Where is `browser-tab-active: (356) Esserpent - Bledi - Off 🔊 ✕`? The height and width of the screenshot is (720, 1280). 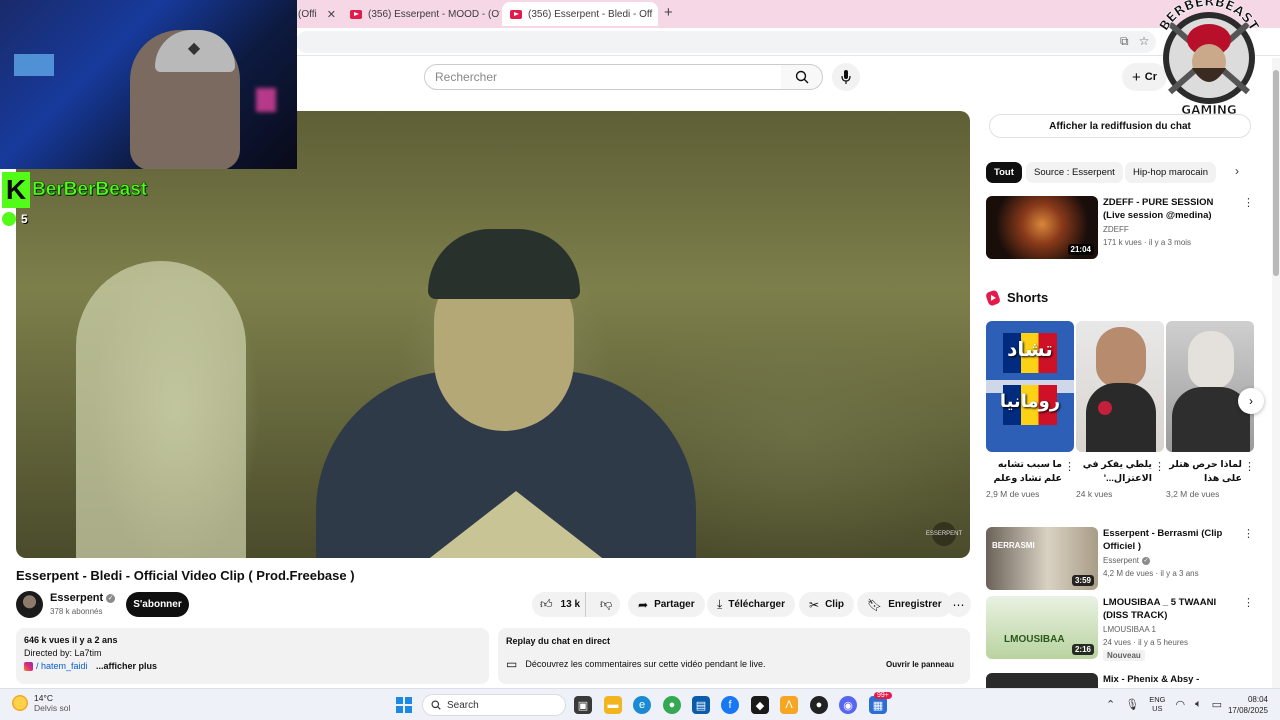
browser-tab-active: (356) Esserpent - Bledi - Off 🔊 ✕ is located at coordinates (580, 14).